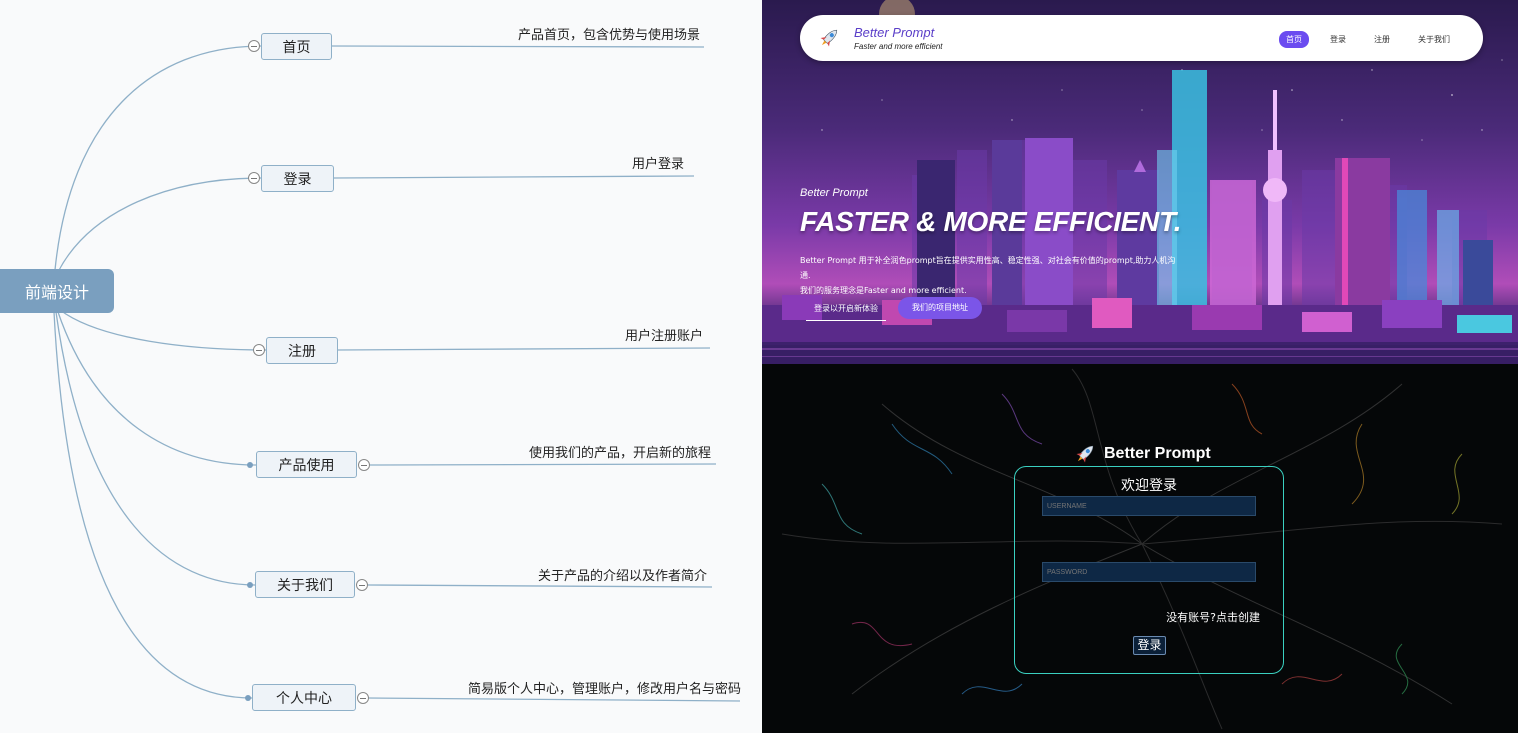  What do you see at coordinates (898, 46) in the screenshot?
I see `nav-tagline: Faster and more efficient` at bounding box center [898, 46].